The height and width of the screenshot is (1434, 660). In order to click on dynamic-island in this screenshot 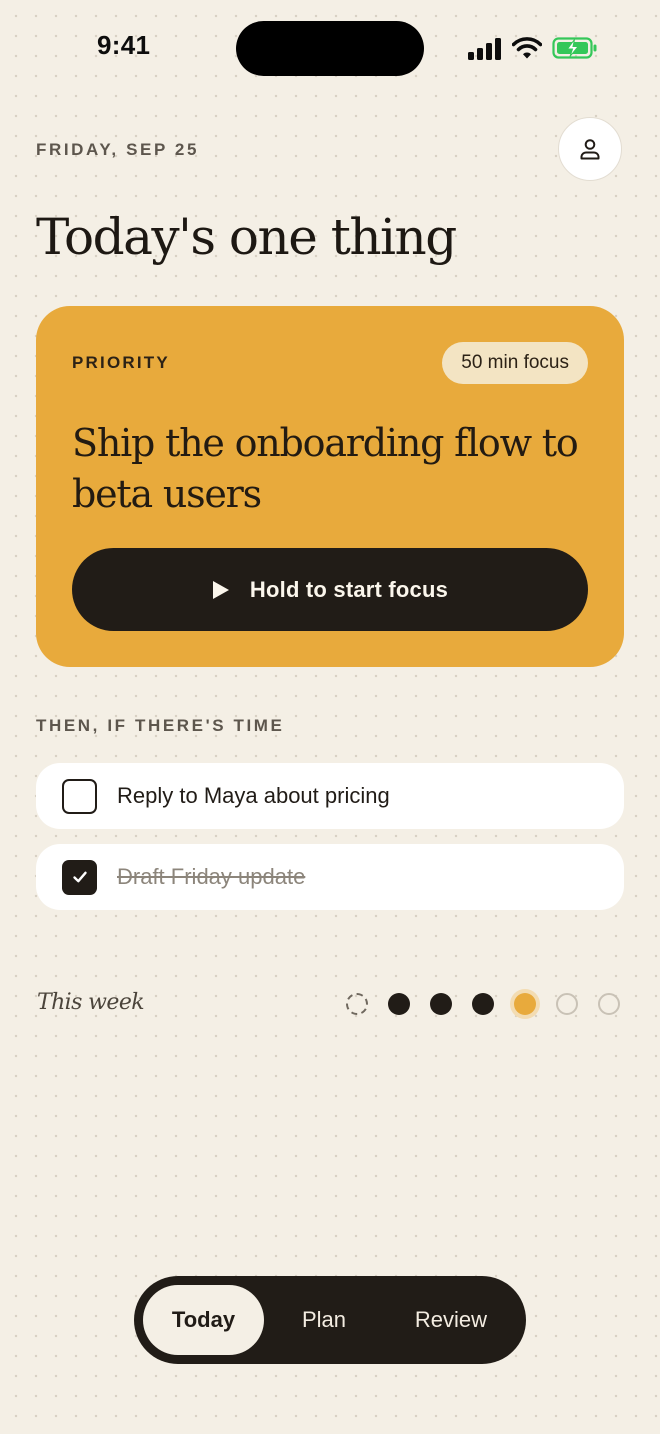, I will do `click(330, 48)`.